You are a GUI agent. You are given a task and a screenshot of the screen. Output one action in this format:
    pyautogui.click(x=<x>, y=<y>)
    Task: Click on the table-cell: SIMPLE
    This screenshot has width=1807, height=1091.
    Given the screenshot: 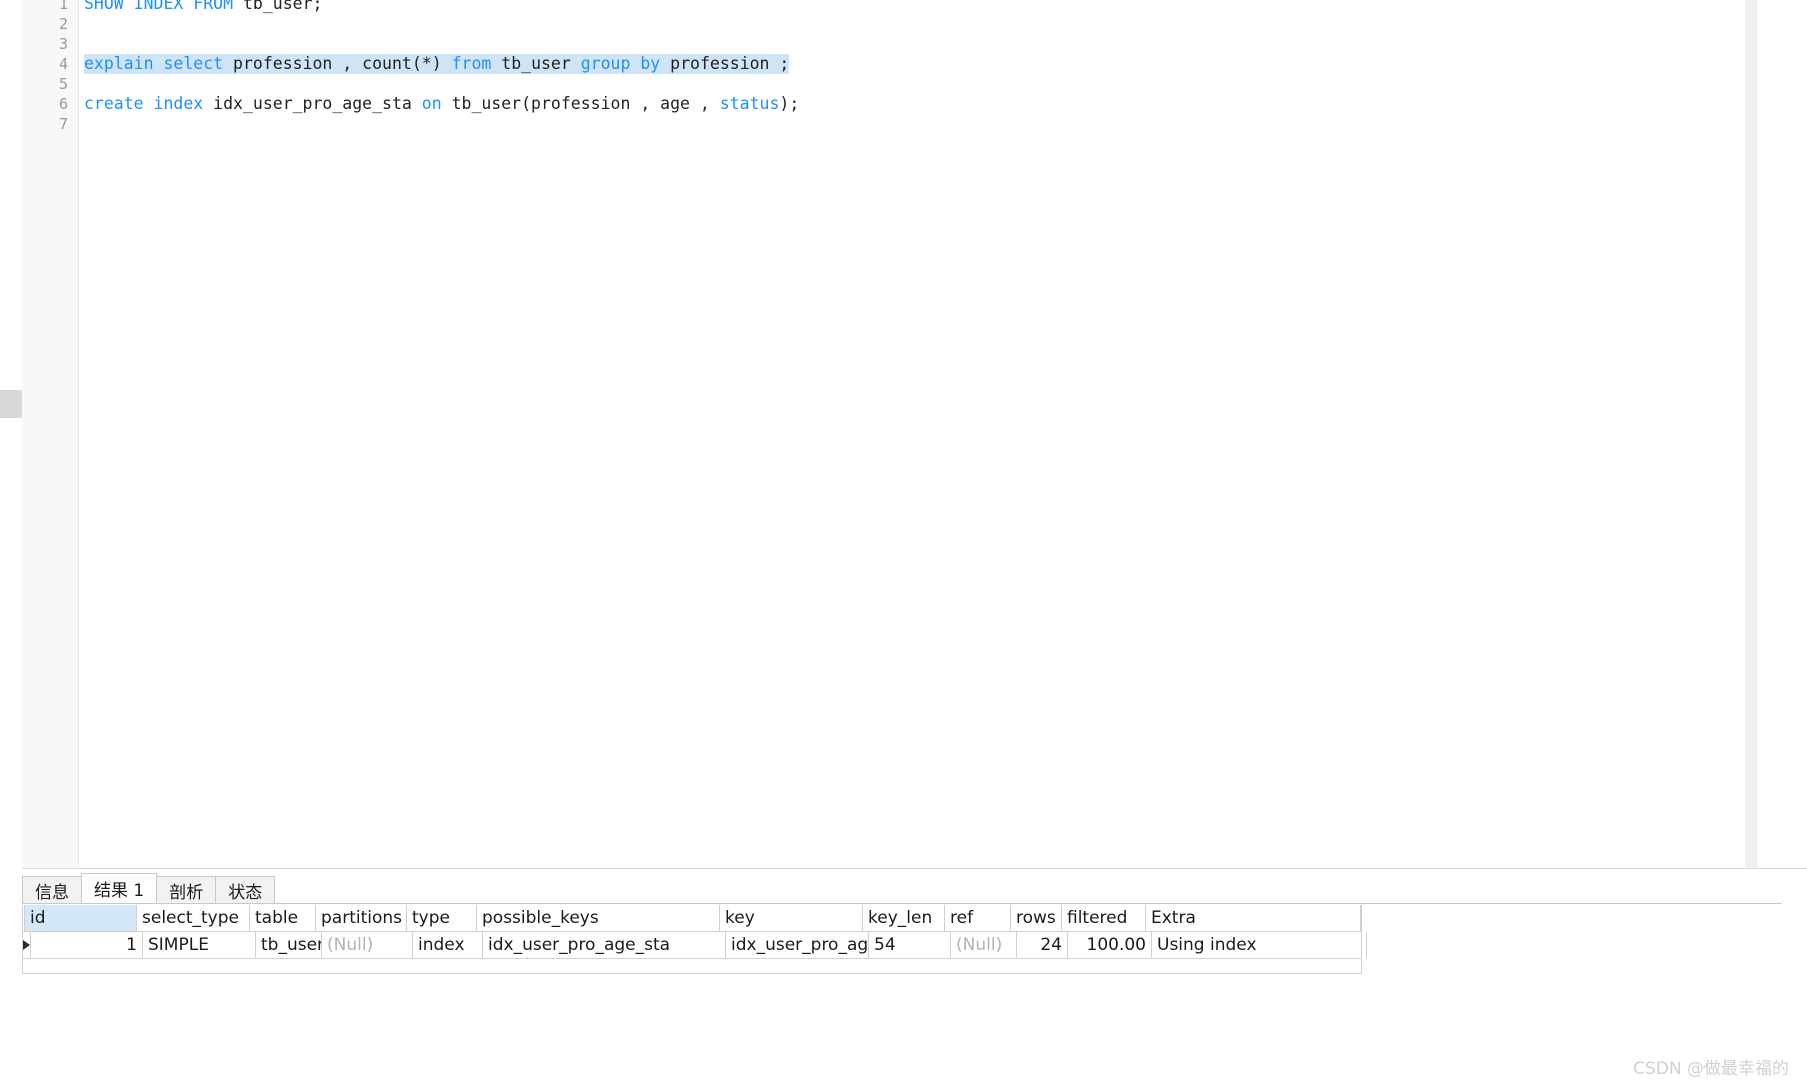 What is the action you would take?
    pyautogui.click(x=199, y=945)
    